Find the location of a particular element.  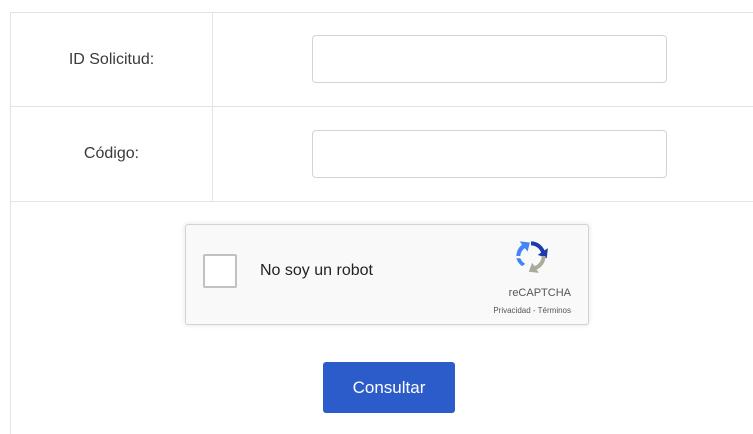

recaptcha-brand: reCAPTCHA is located at coordinates (539, 293).